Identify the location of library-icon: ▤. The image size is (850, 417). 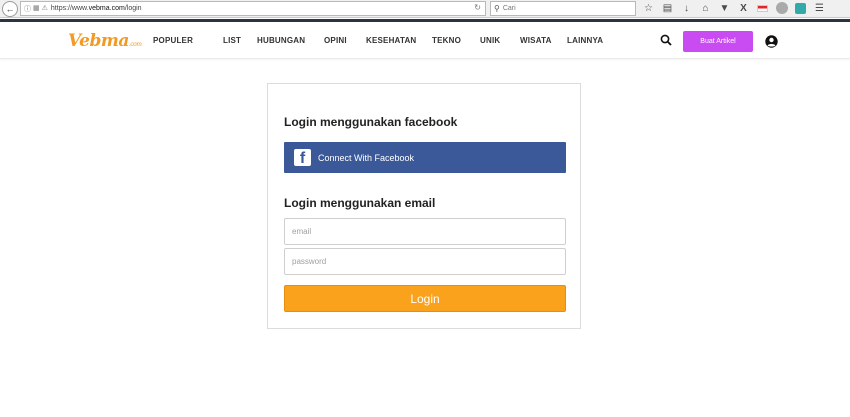
(667, 8).